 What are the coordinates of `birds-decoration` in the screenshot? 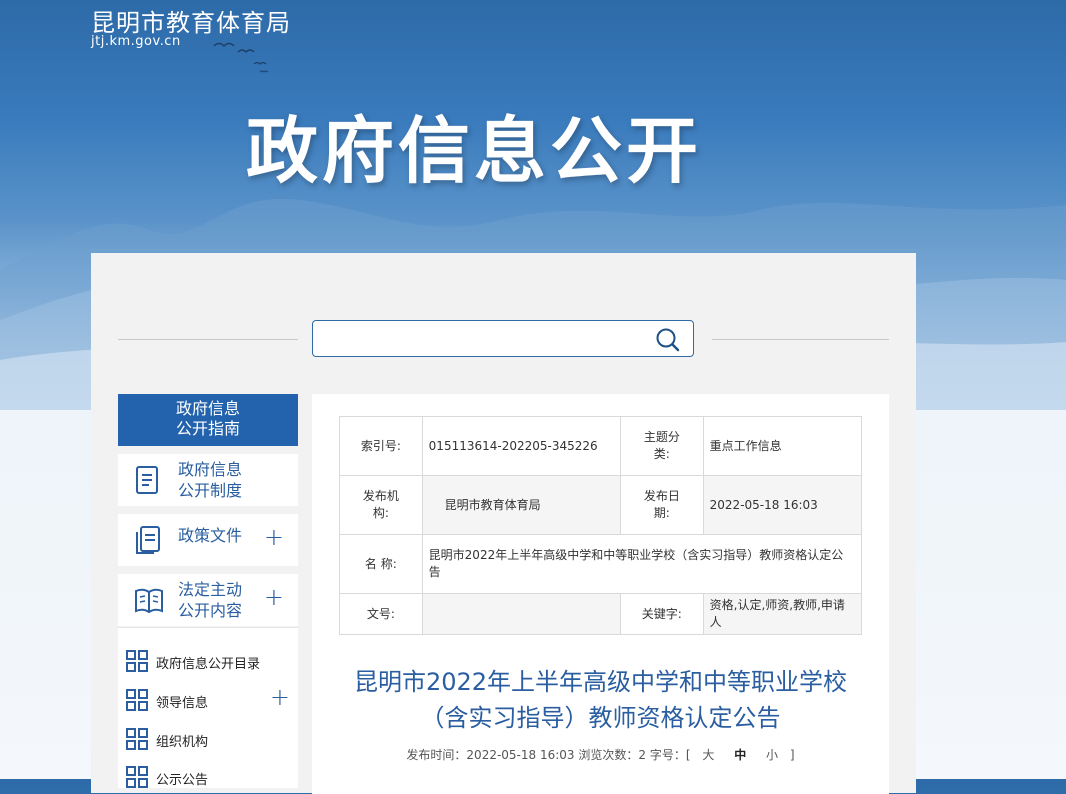 It's located at (241, 57).